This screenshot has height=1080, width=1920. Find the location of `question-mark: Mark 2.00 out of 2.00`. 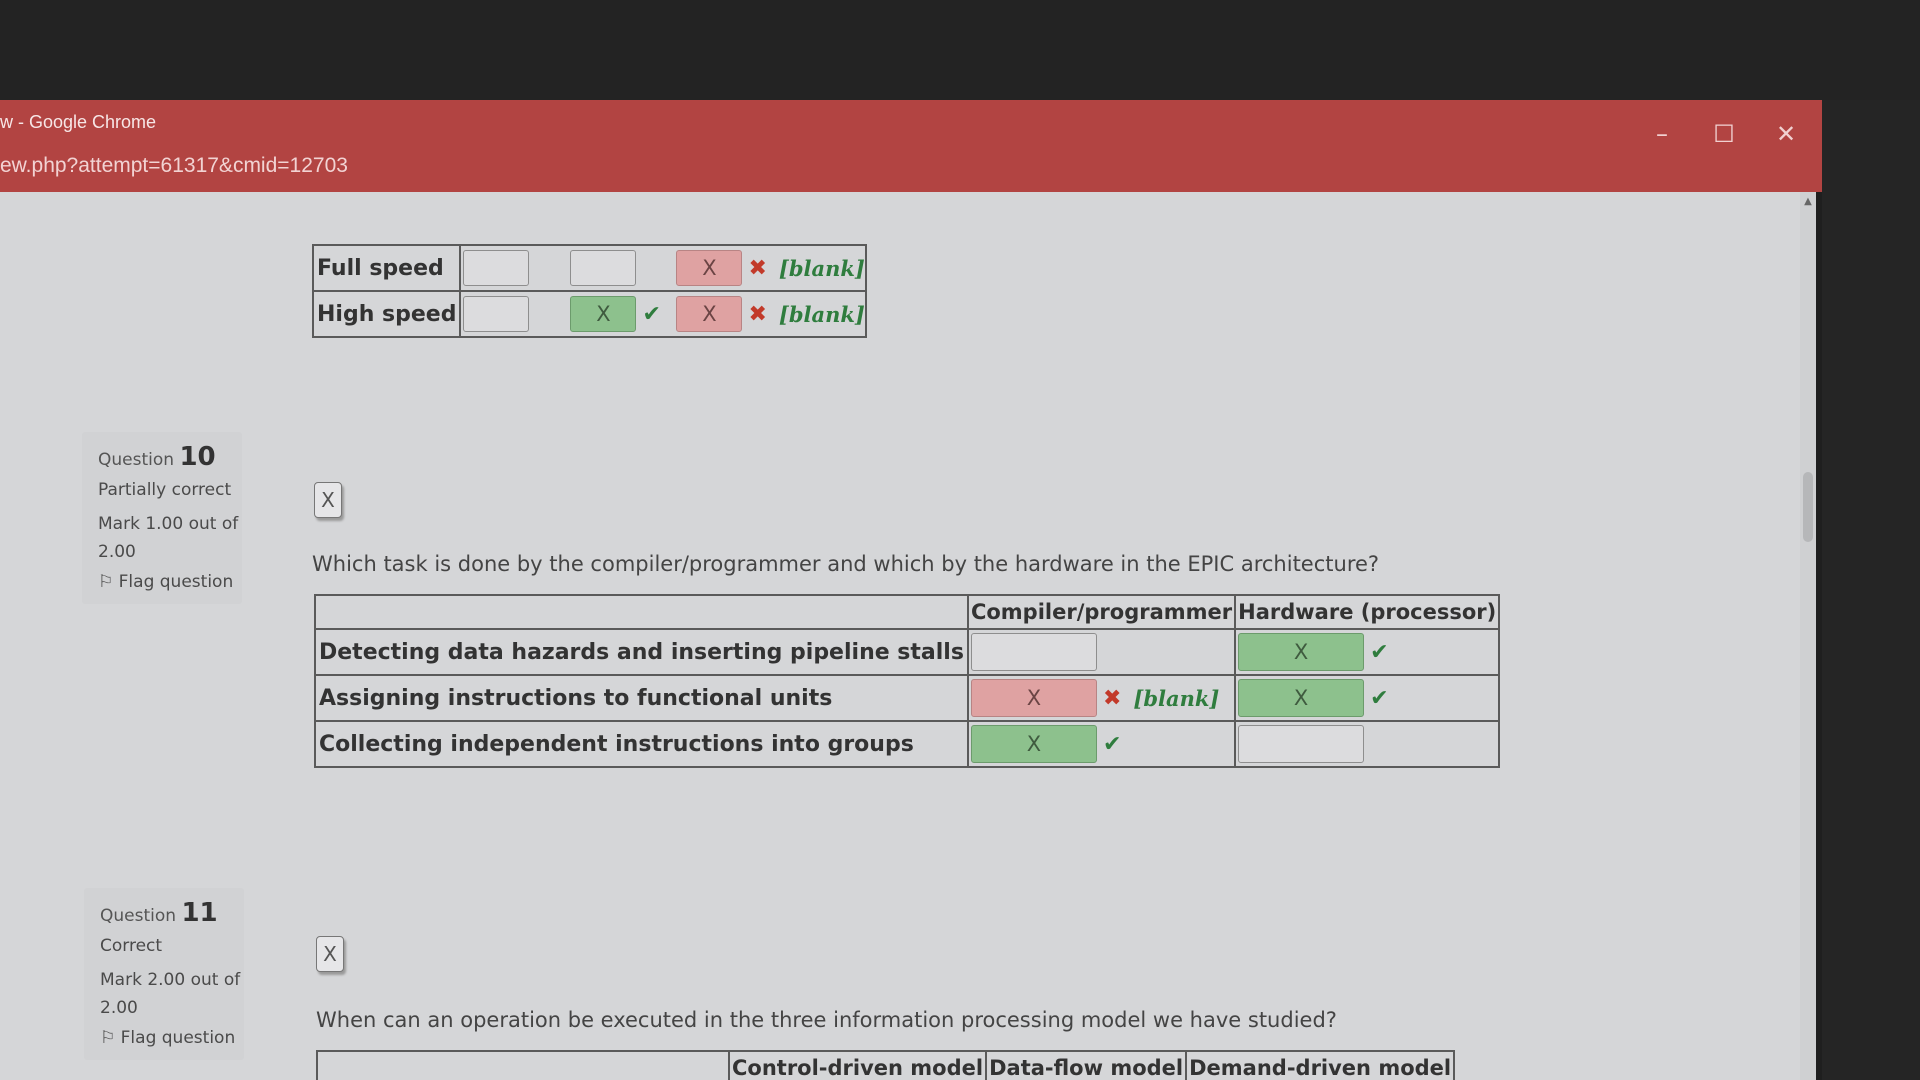

question-mark: Mark 2.00 out of 2.00 is located at coordinates (170, 994).